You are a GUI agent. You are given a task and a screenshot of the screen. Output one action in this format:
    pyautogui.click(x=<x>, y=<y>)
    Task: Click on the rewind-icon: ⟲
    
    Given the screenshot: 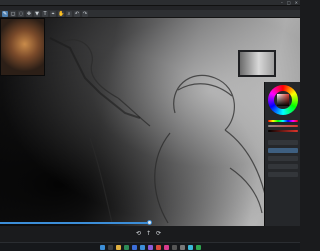 What is the action you would take?
    pyautogui.click(x=138, y=234)
    